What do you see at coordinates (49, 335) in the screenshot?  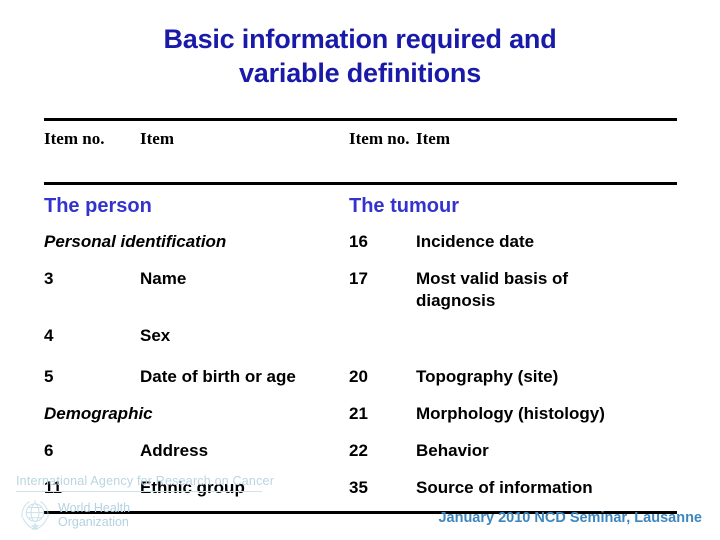 I see `row-left-number: 4` at bounding box center [49, 335].